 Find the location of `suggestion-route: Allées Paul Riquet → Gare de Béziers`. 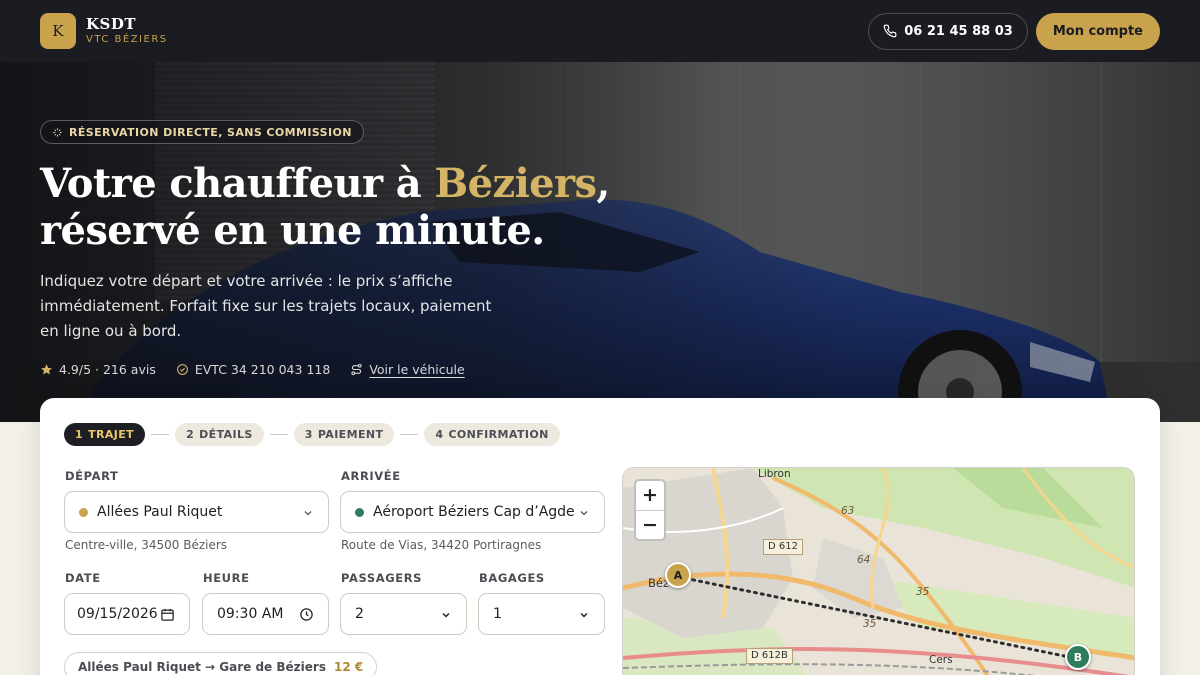

suggestion-route: Allées Paul Riquet → Gare de Béziers is located at coordinates (202, 667).